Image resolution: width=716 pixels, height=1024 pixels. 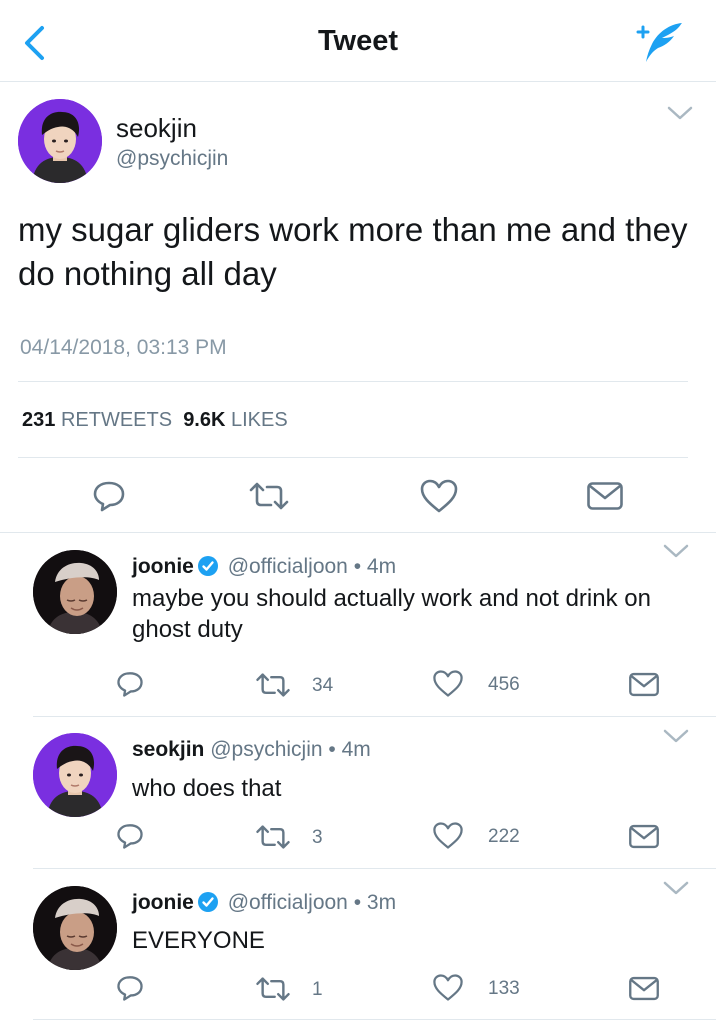 What do you see at coordinates (259, 420) in the screenshot?
I see `likes-label: LIKES` at bounding box center [259, 420].